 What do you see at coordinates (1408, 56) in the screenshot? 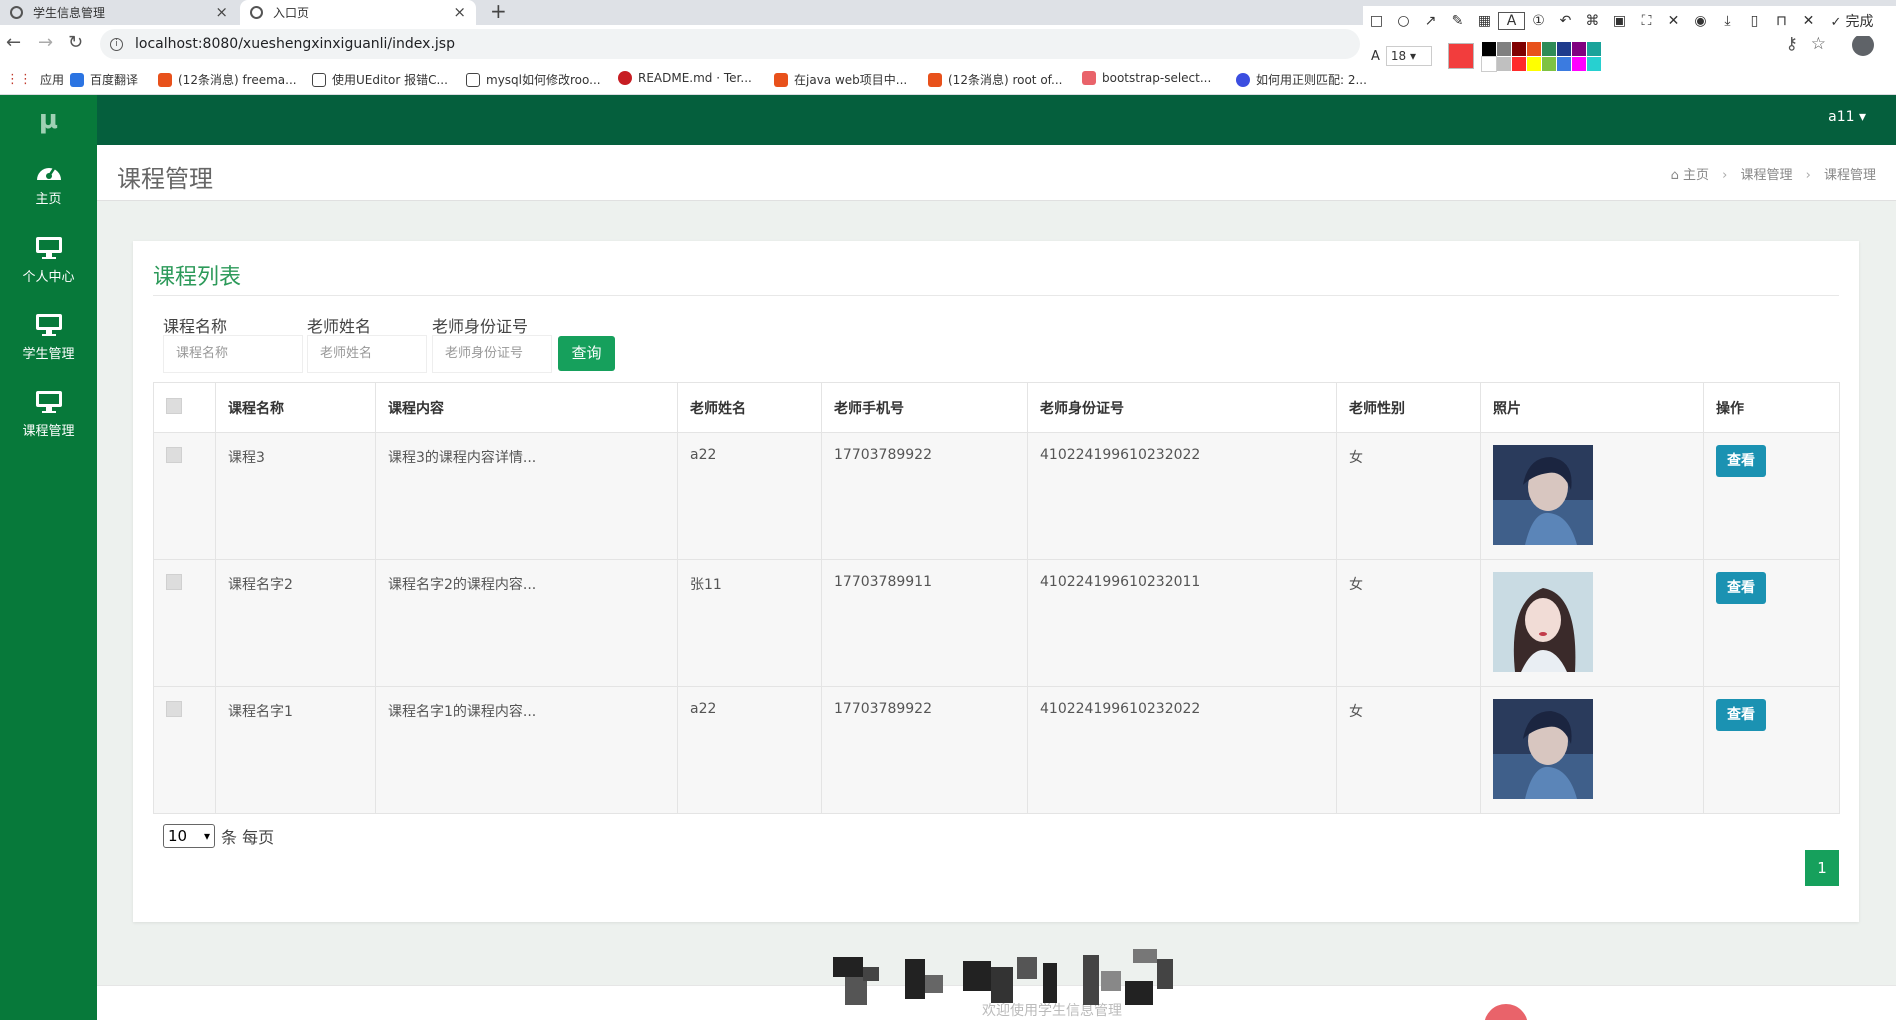
I see `font-size-select: 18 ▾` at bounding box center [1408, 56].